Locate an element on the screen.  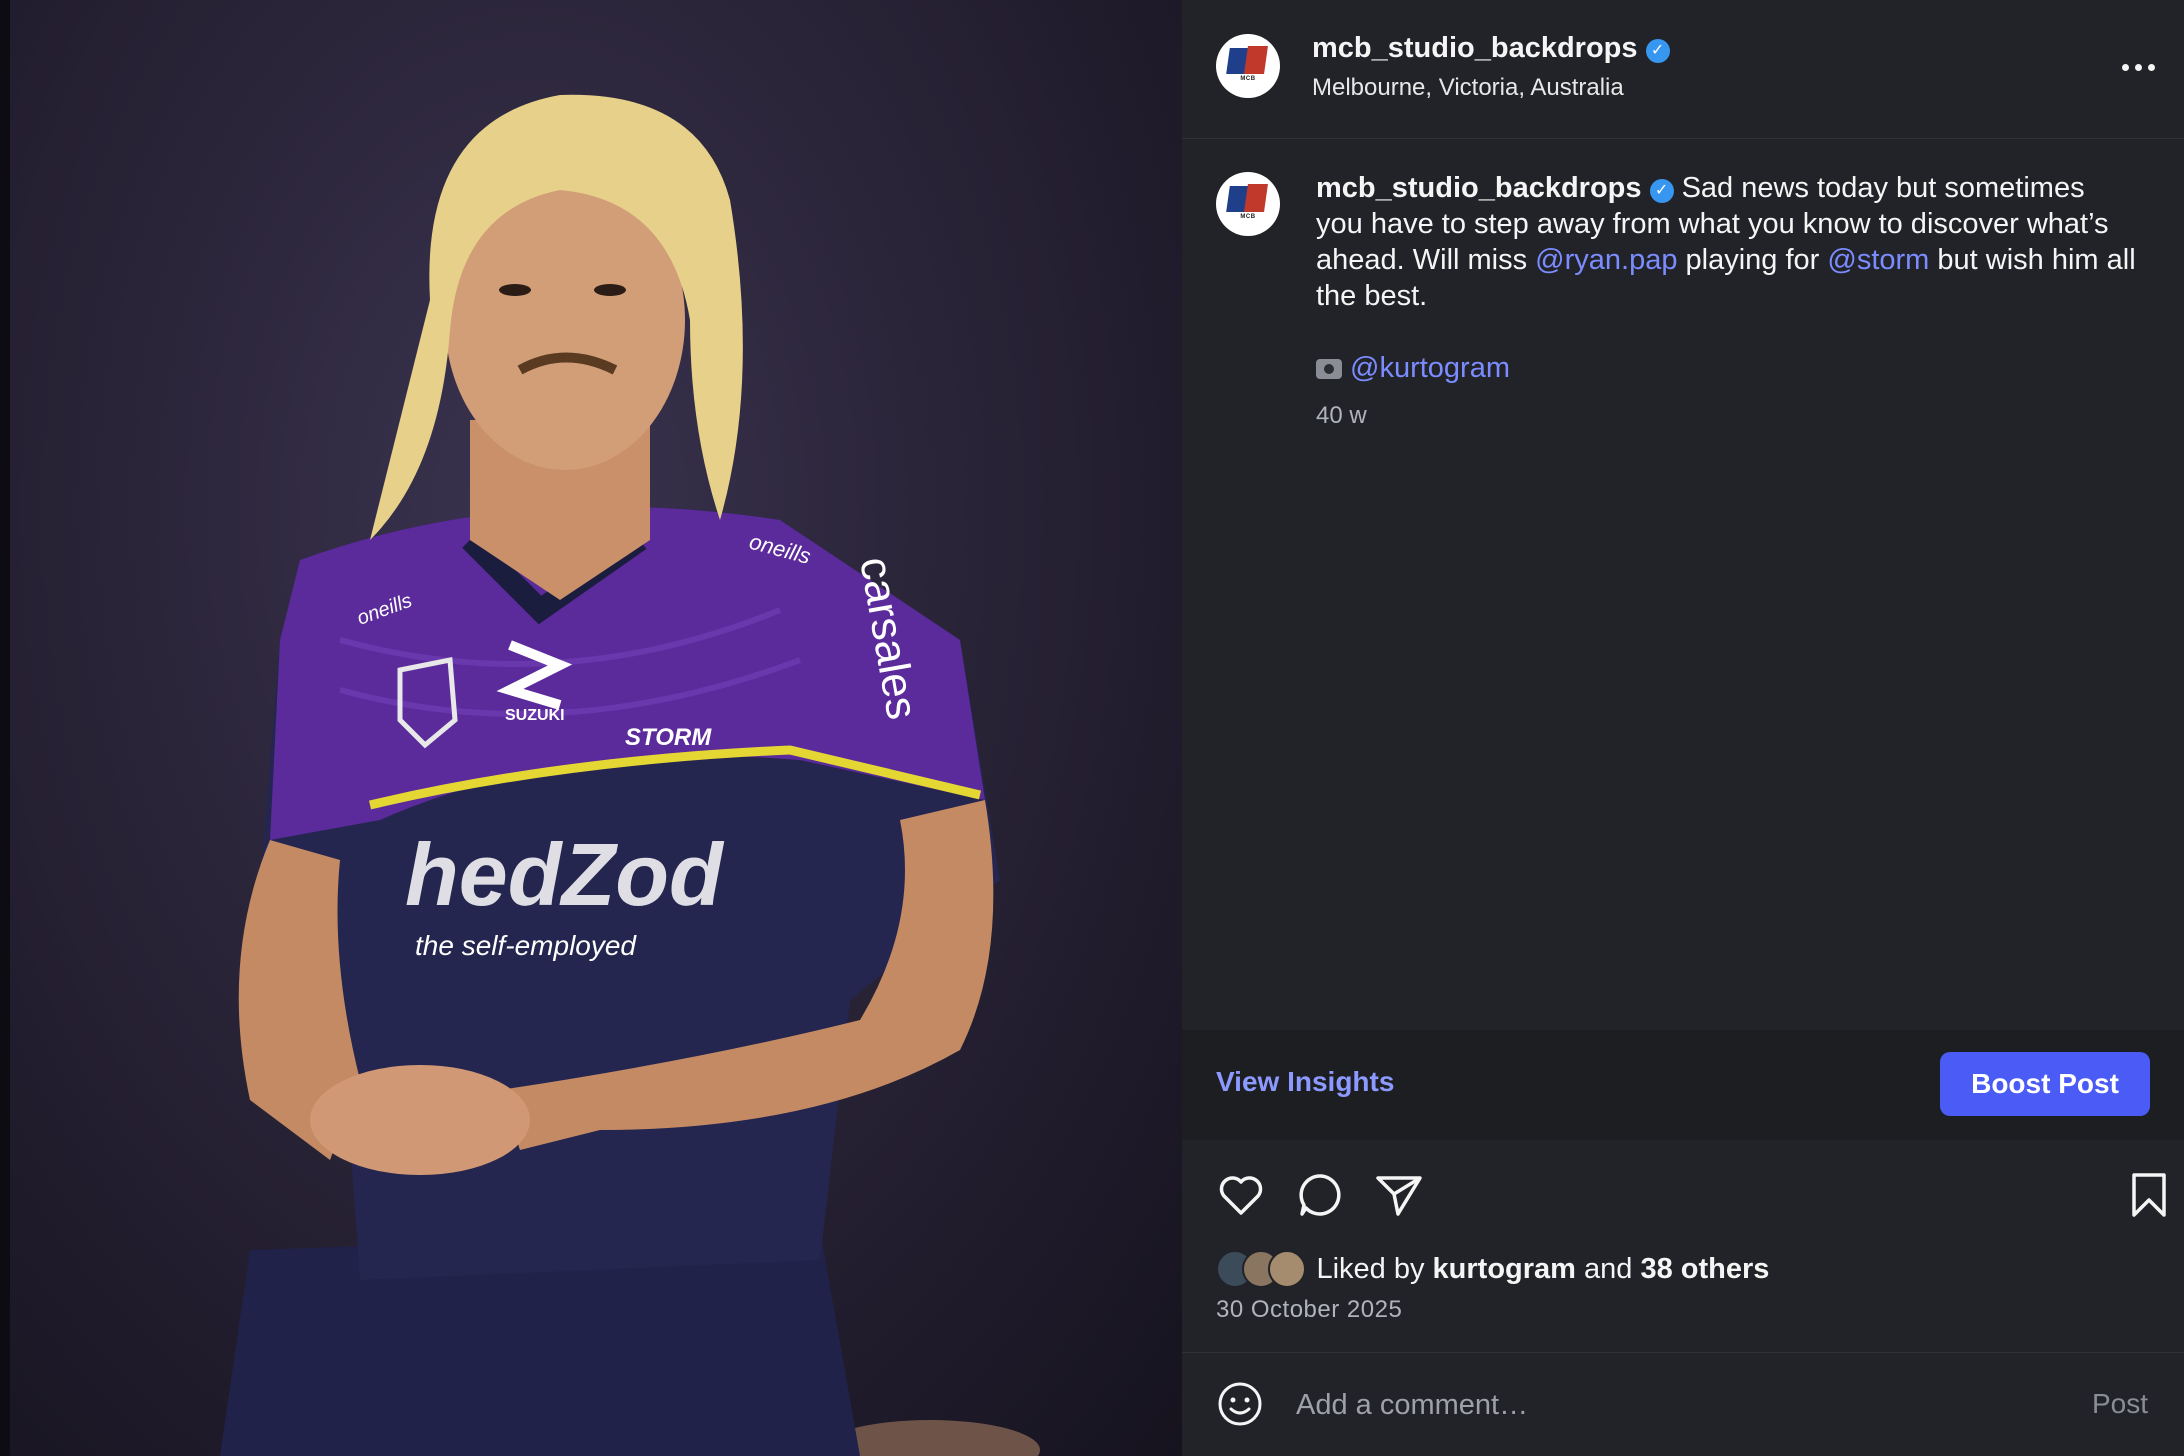
likes-summary: Liked by kurtogram and 38 others is located at coordinates (1542, 1269).